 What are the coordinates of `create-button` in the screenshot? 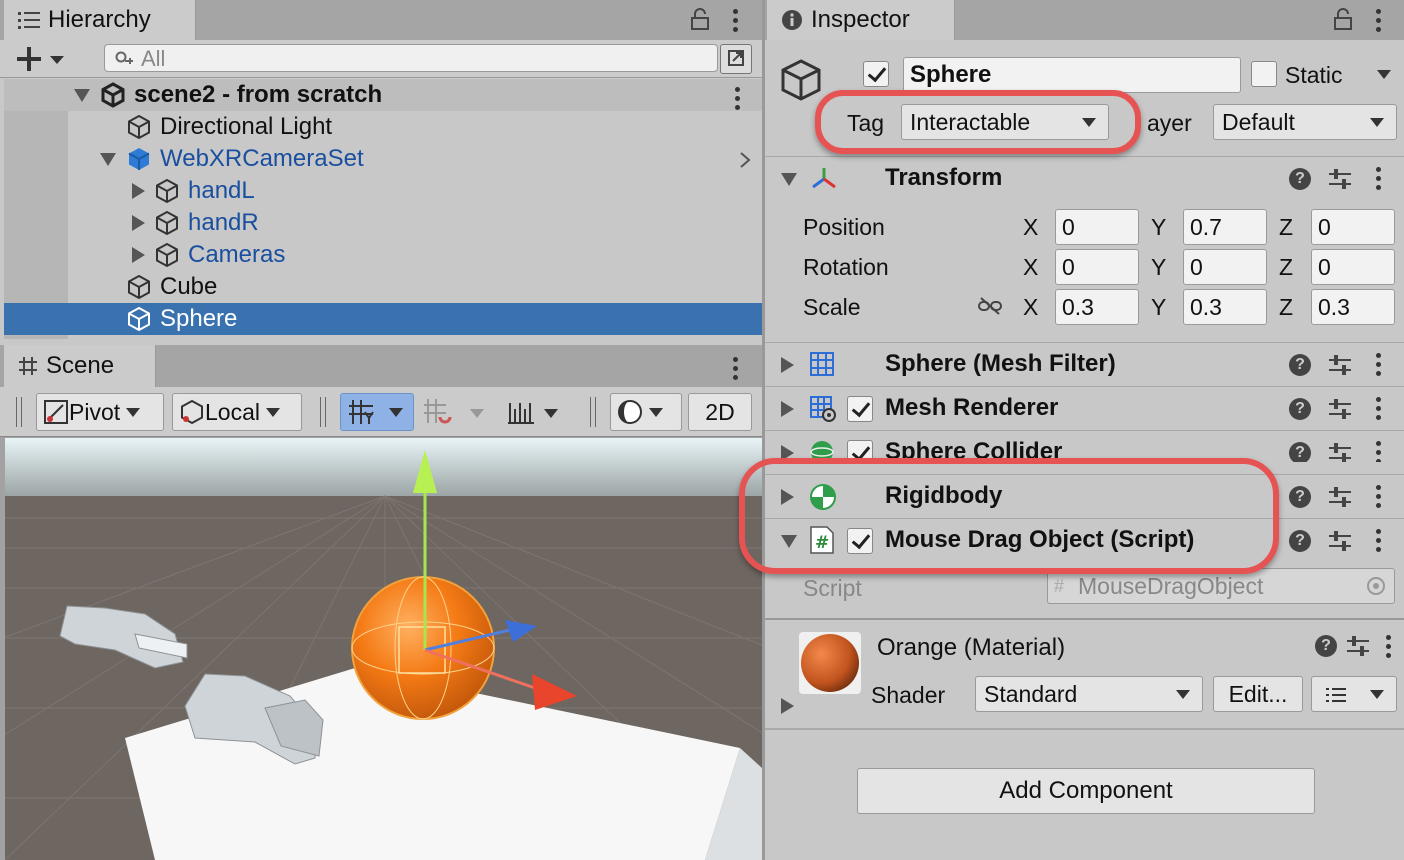 It's located at (42, 59).